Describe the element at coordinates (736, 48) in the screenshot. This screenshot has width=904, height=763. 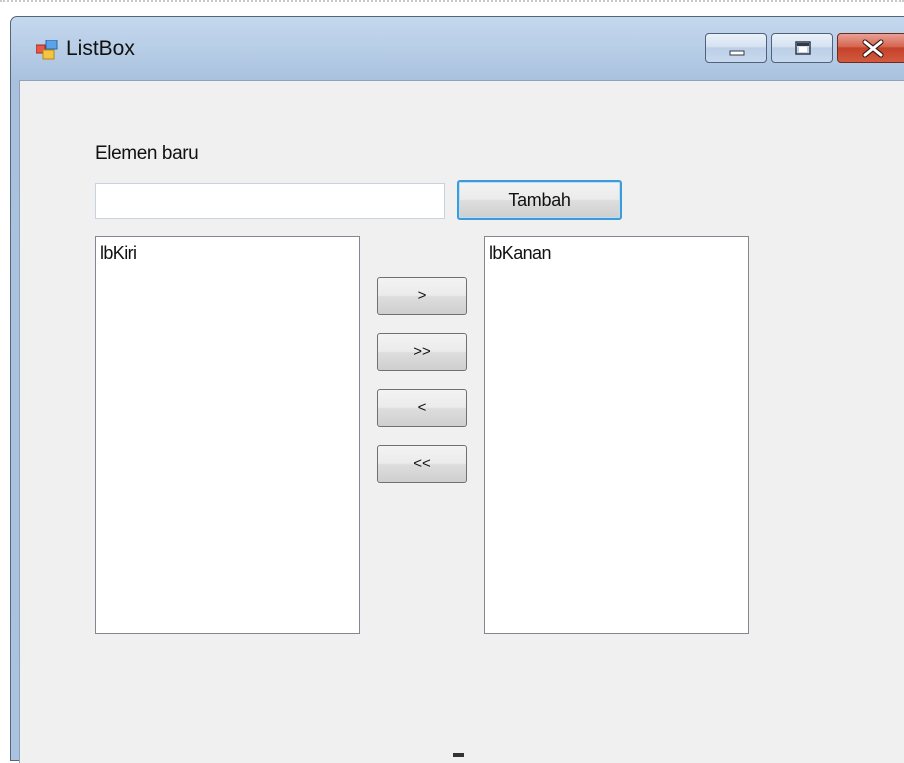
I see `minimize-button` at that location.